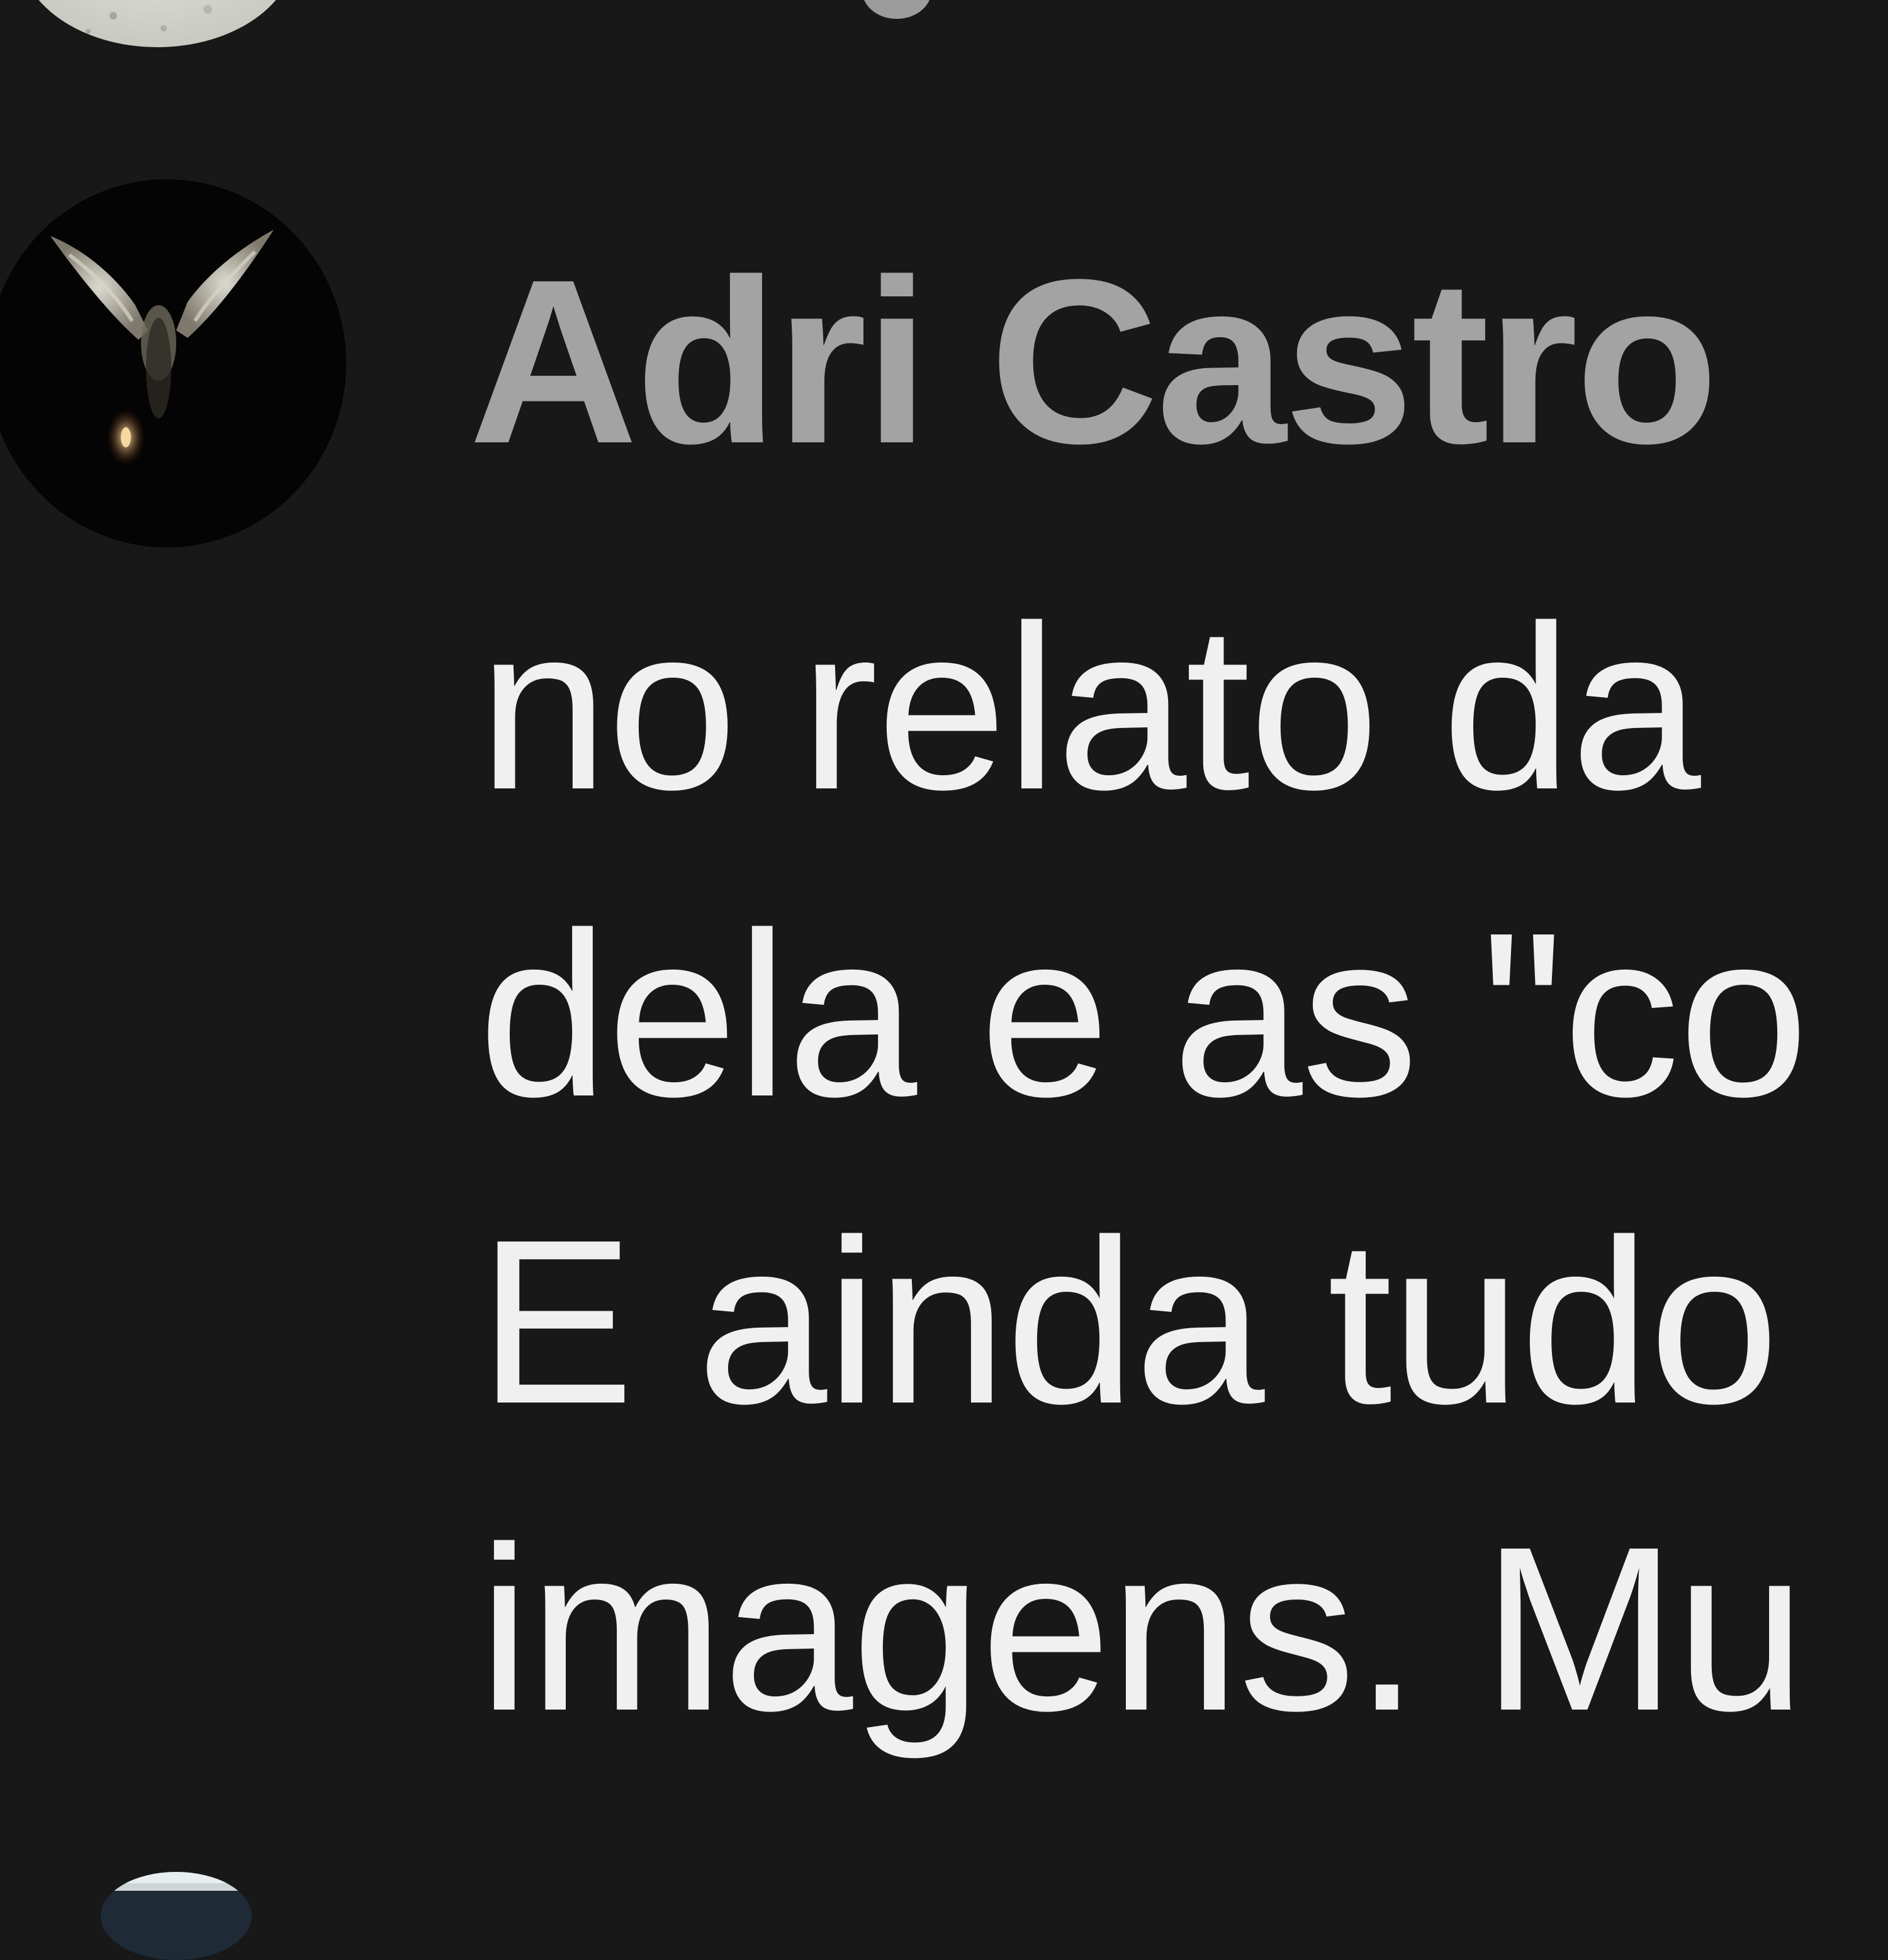 This screenshot has height=1960, width=1888. I want to click on angel-wings-icon, so click(173, 363).